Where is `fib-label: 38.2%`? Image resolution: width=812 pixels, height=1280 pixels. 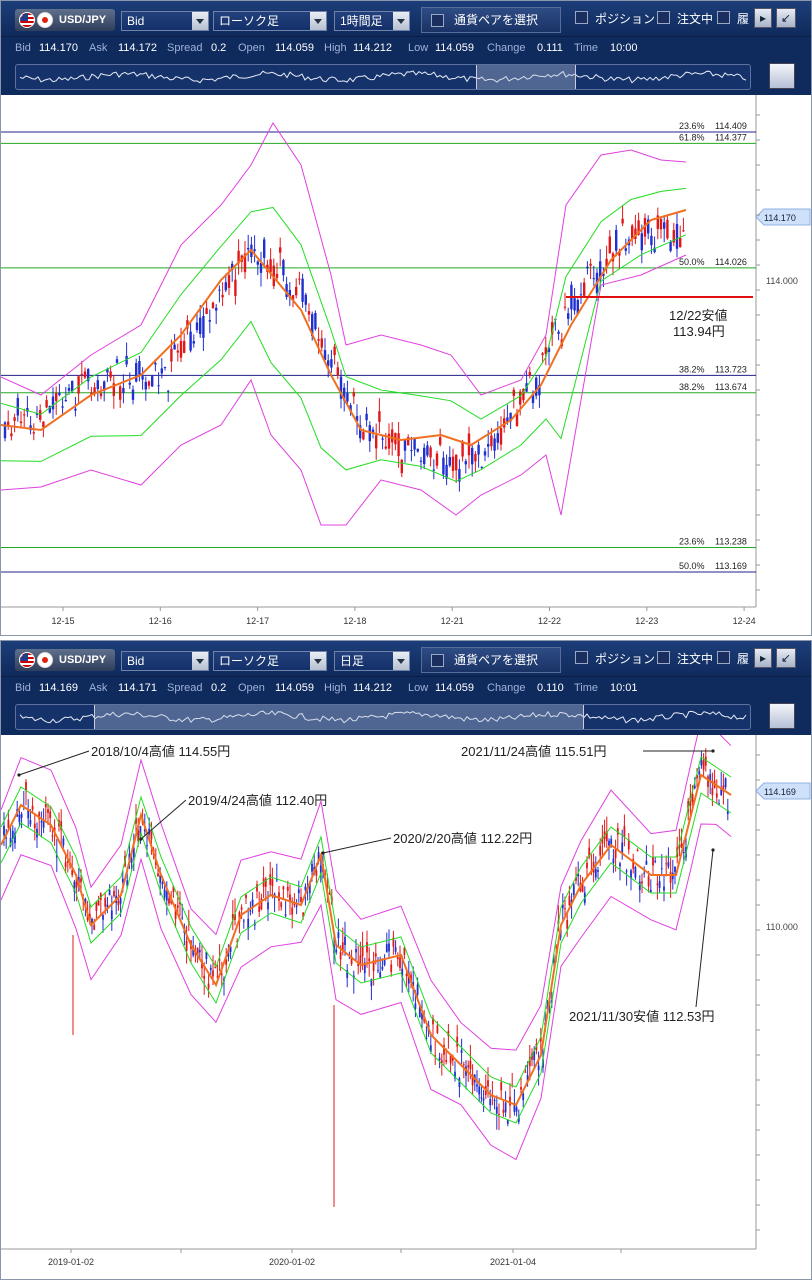
fib-label: 38.2% is located at coordinates (692, 387).